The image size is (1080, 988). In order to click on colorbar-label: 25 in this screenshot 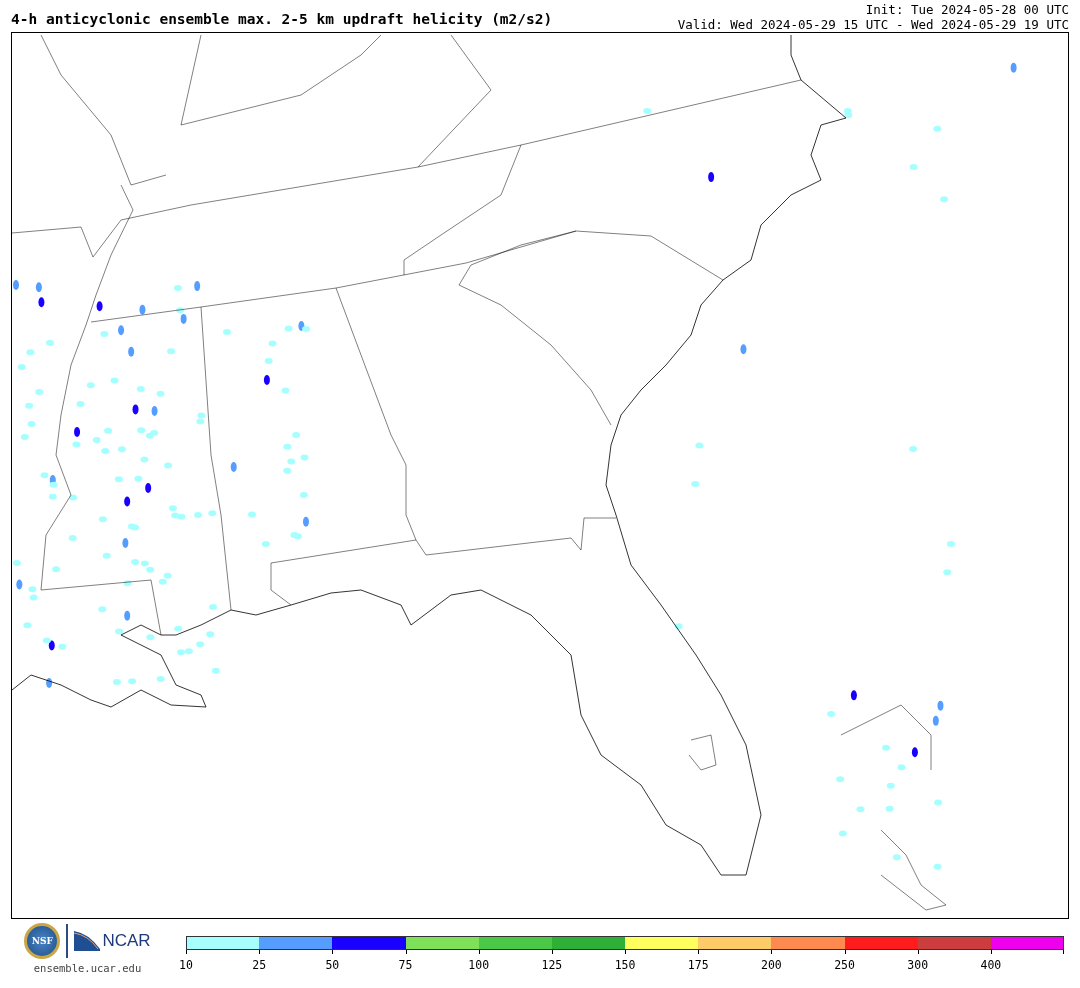, I will do `click(259, 965)`.